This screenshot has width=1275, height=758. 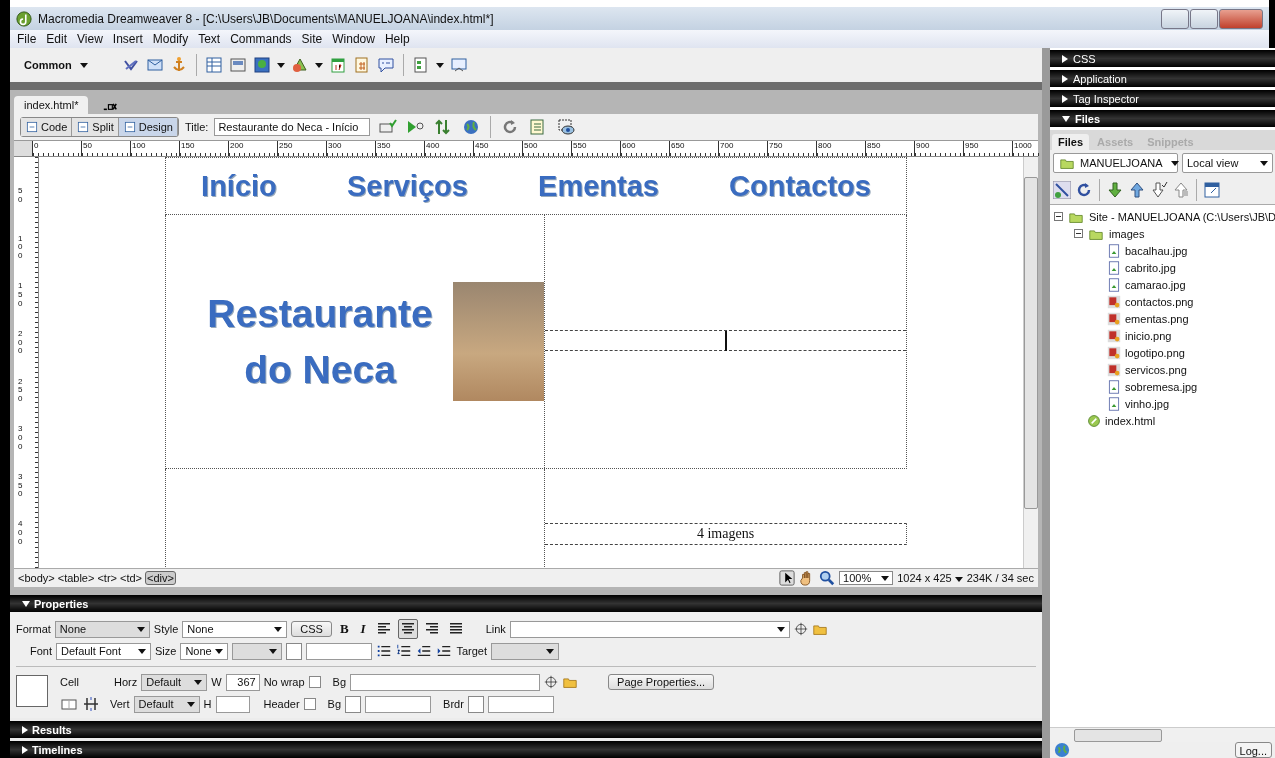 What do you see at coordinates (47, 127) in the screenshot?
I see `view-button: Code` at bounding box center [47, 127].